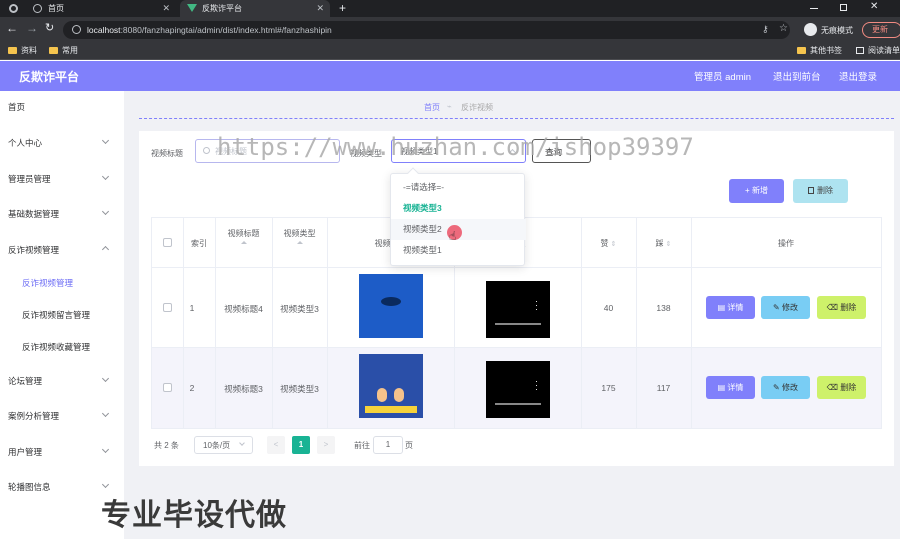 The image size is (900, 539). What do you see at coordinates (243, 309) in the screenshot?
I see `cell-title: 视频标题4` at bounding box center [243, 309].